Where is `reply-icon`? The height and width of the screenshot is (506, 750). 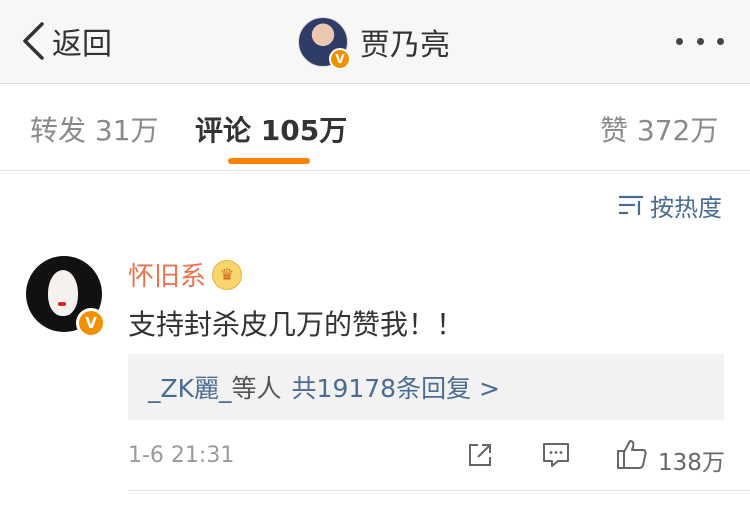 reply-icon is located at coordinates (556, 455).